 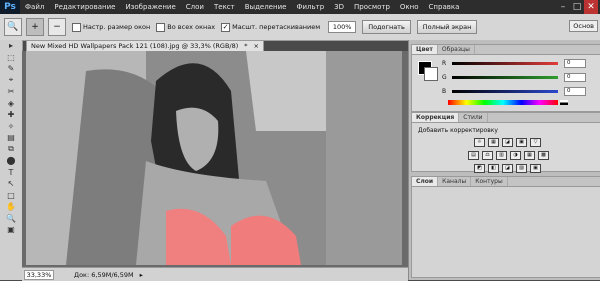 I want to click on selective-color-icon: ▣, so click(x=535, y=168).